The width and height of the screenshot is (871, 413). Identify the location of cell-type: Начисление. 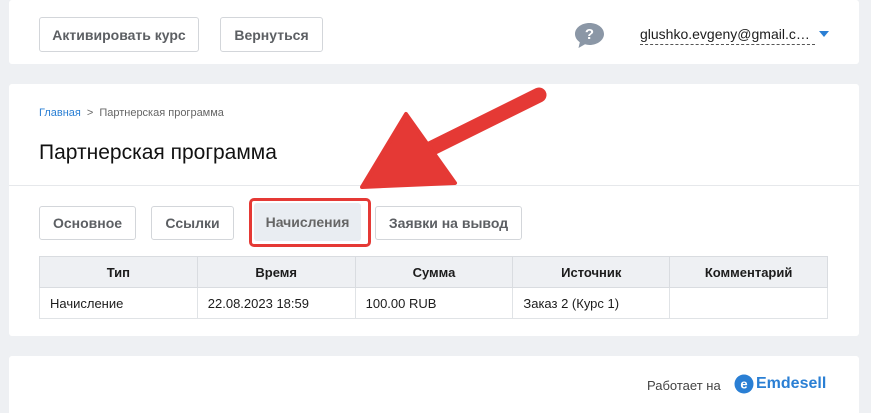
(118, 303).